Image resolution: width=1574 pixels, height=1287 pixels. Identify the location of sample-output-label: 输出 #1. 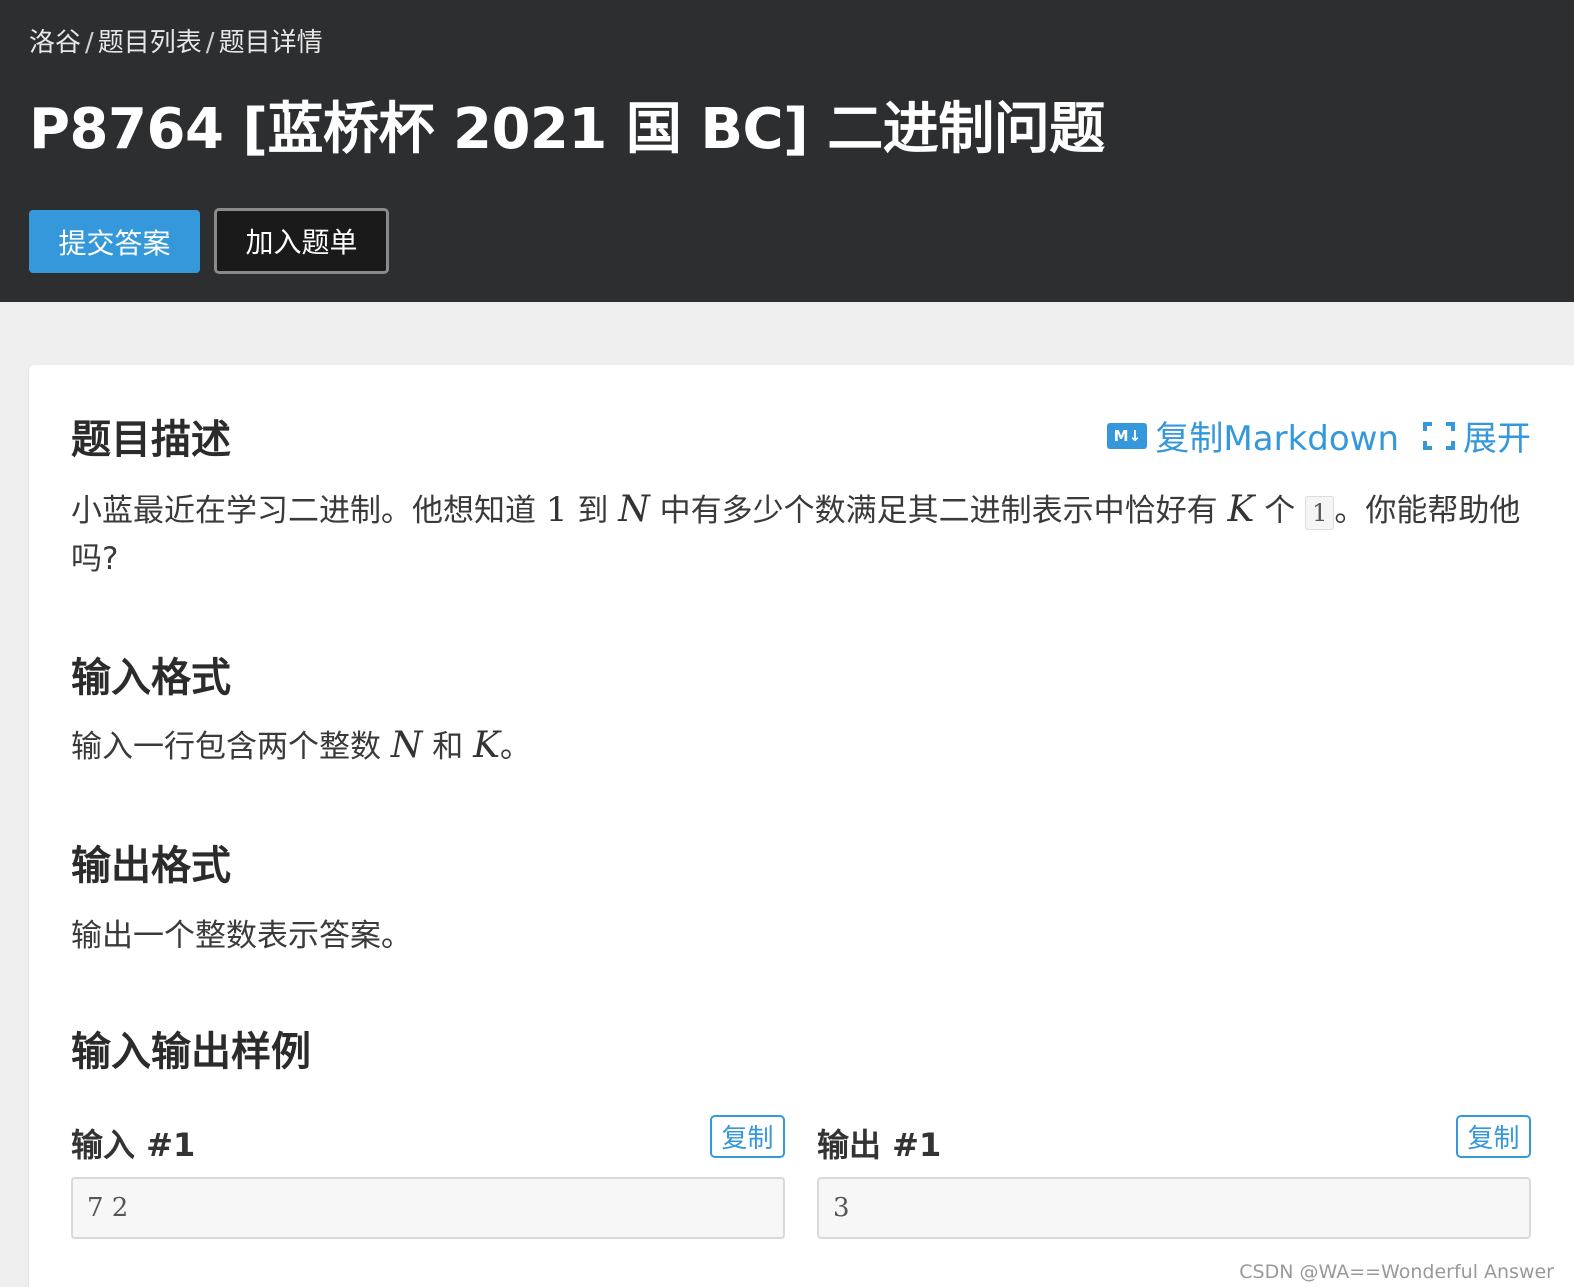
(879, 1145).